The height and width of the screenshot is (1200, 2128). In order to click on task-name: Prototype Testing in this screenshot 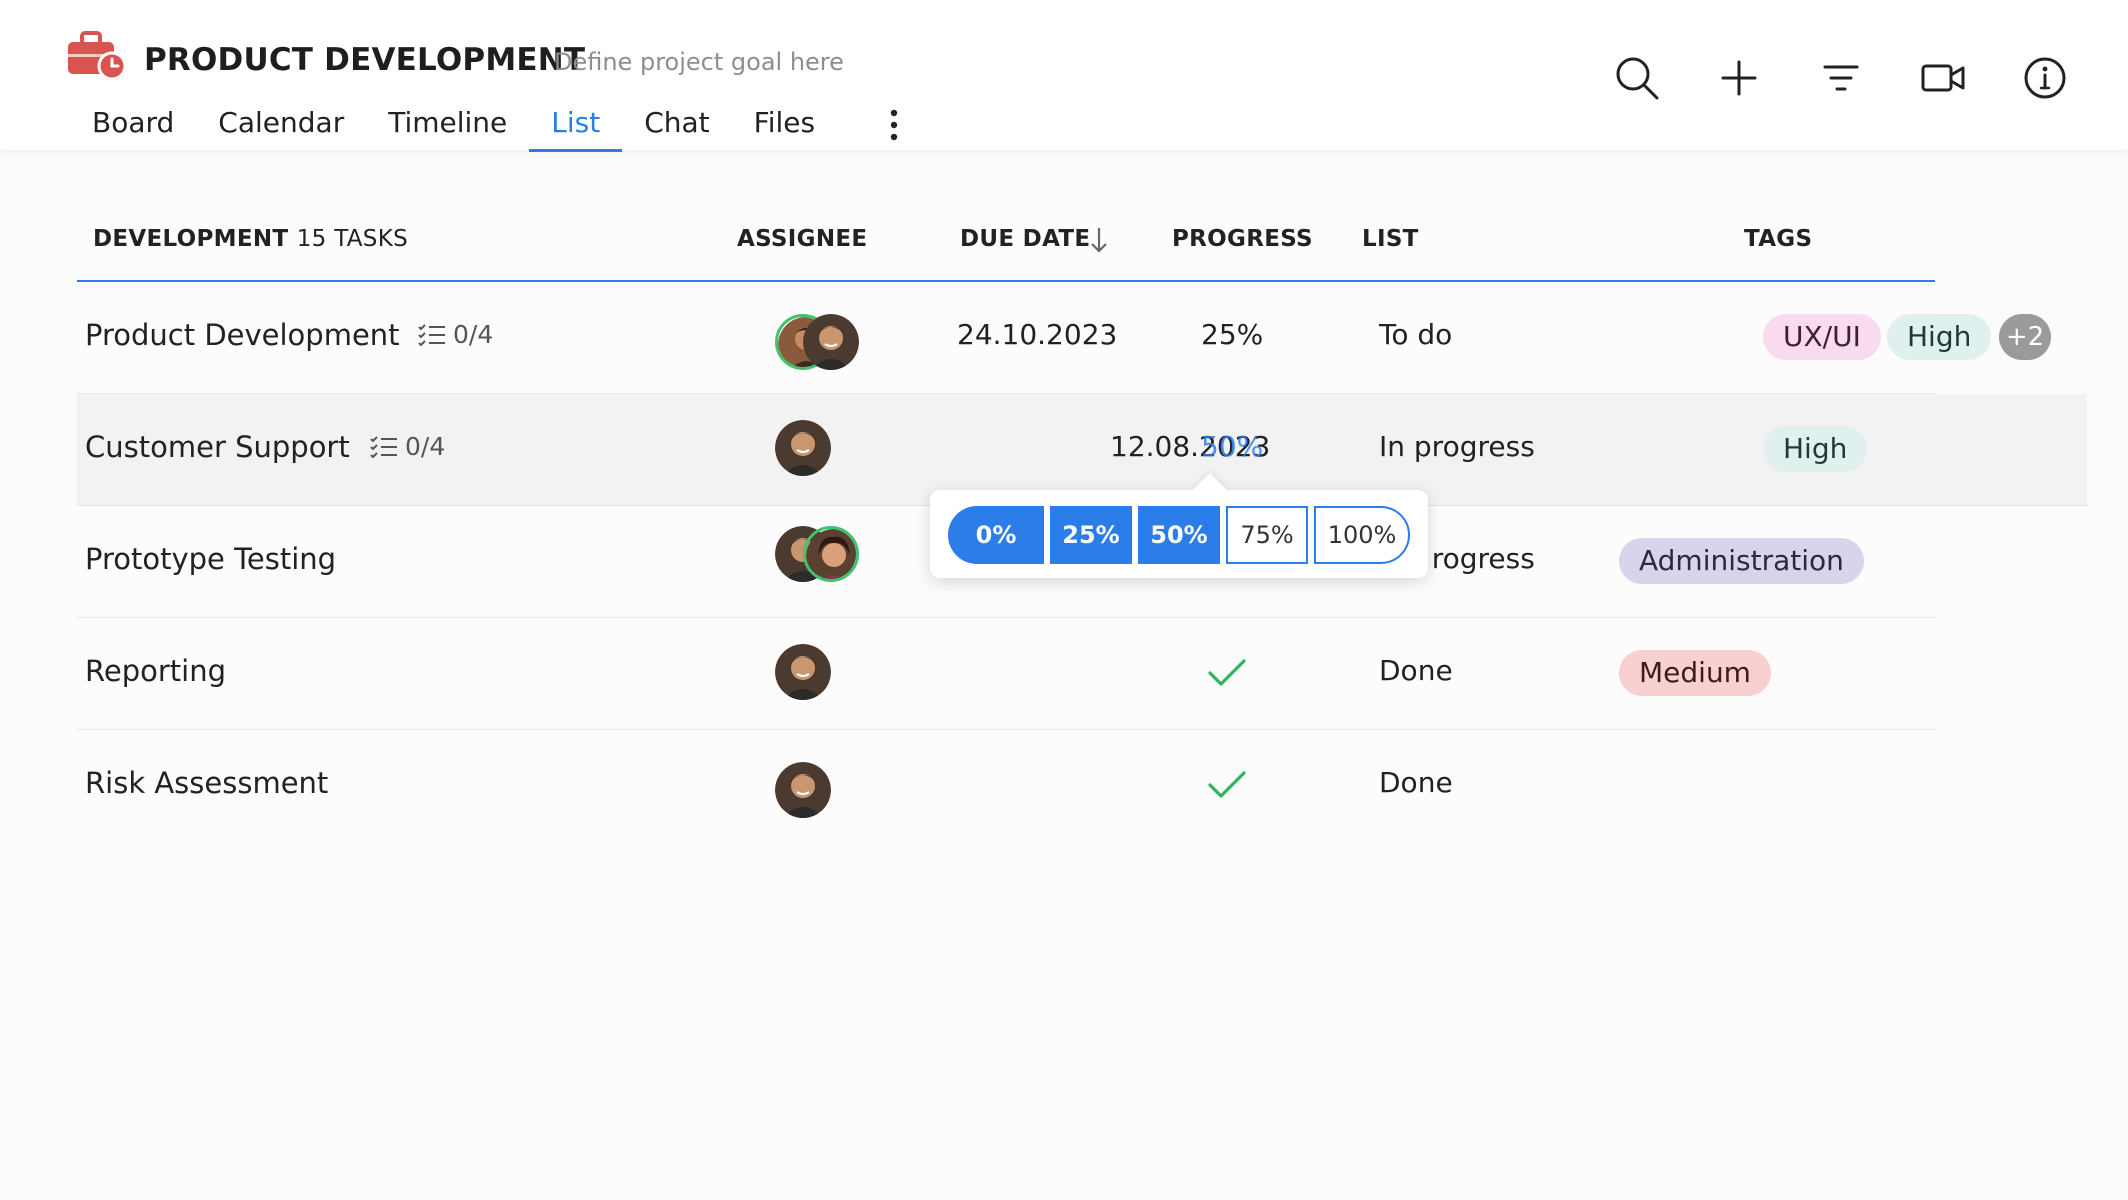, I will do `click(210, 559)`.